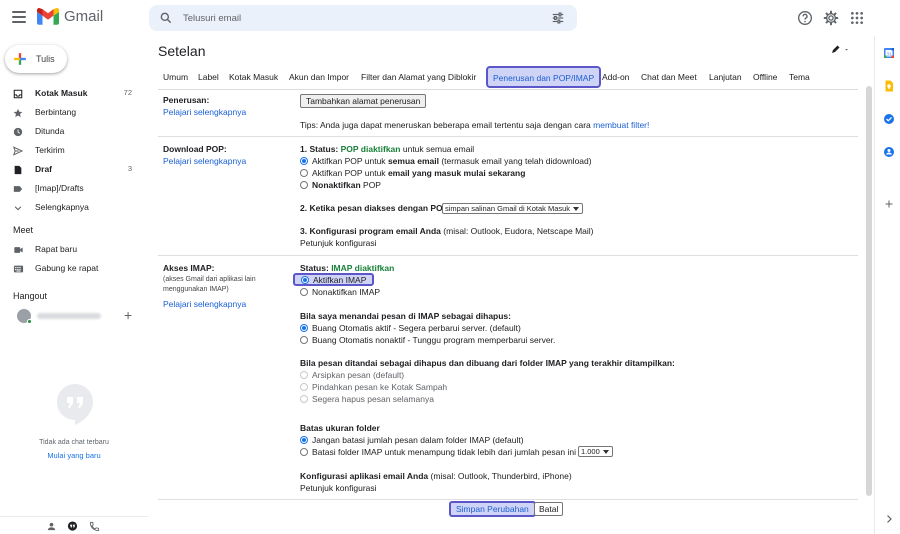 The image size is (900, 534). Describe the element at coordinates (857, 18) in the screenshot. I see `apps-grid-icon` at that location.